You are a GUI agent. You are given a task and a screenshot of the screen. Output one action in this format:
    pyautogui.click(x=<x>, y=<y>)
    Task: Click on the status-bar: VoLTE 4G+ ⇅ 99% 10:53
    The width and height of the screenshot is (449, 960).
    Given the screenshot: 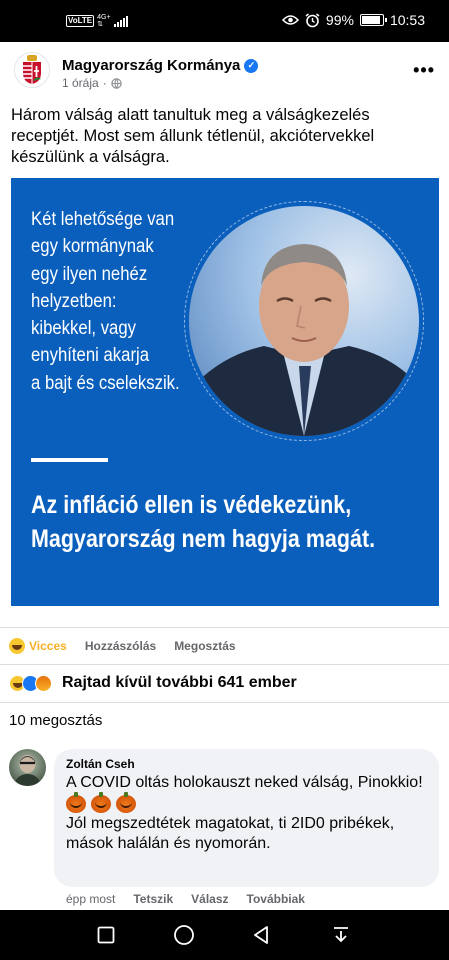 What is the action you would take?
    pyautogui.click(x=224, y=21)
    